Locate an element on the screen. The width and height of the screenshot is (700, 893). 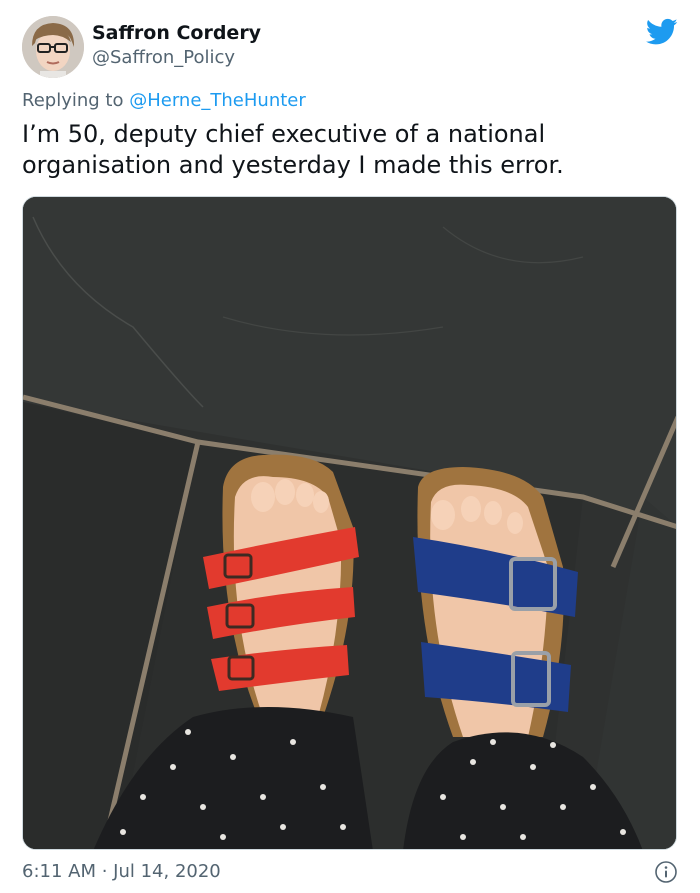
reply-mention-link: @Herne_TheHunter is located at coordinates (217, 100).